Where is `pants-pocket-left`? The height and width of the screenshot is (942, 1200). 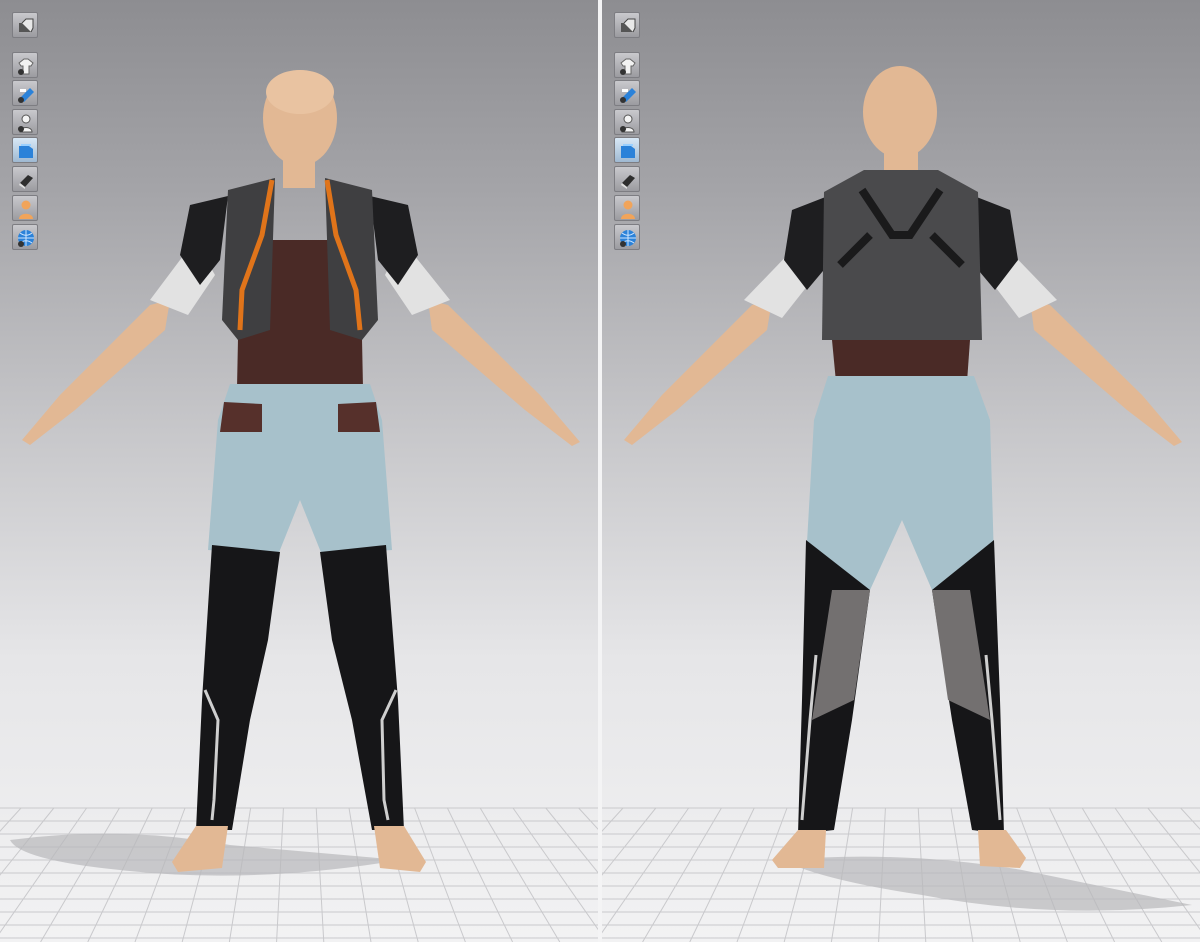
pants-pocket-left is located at coordinates (241, 417).